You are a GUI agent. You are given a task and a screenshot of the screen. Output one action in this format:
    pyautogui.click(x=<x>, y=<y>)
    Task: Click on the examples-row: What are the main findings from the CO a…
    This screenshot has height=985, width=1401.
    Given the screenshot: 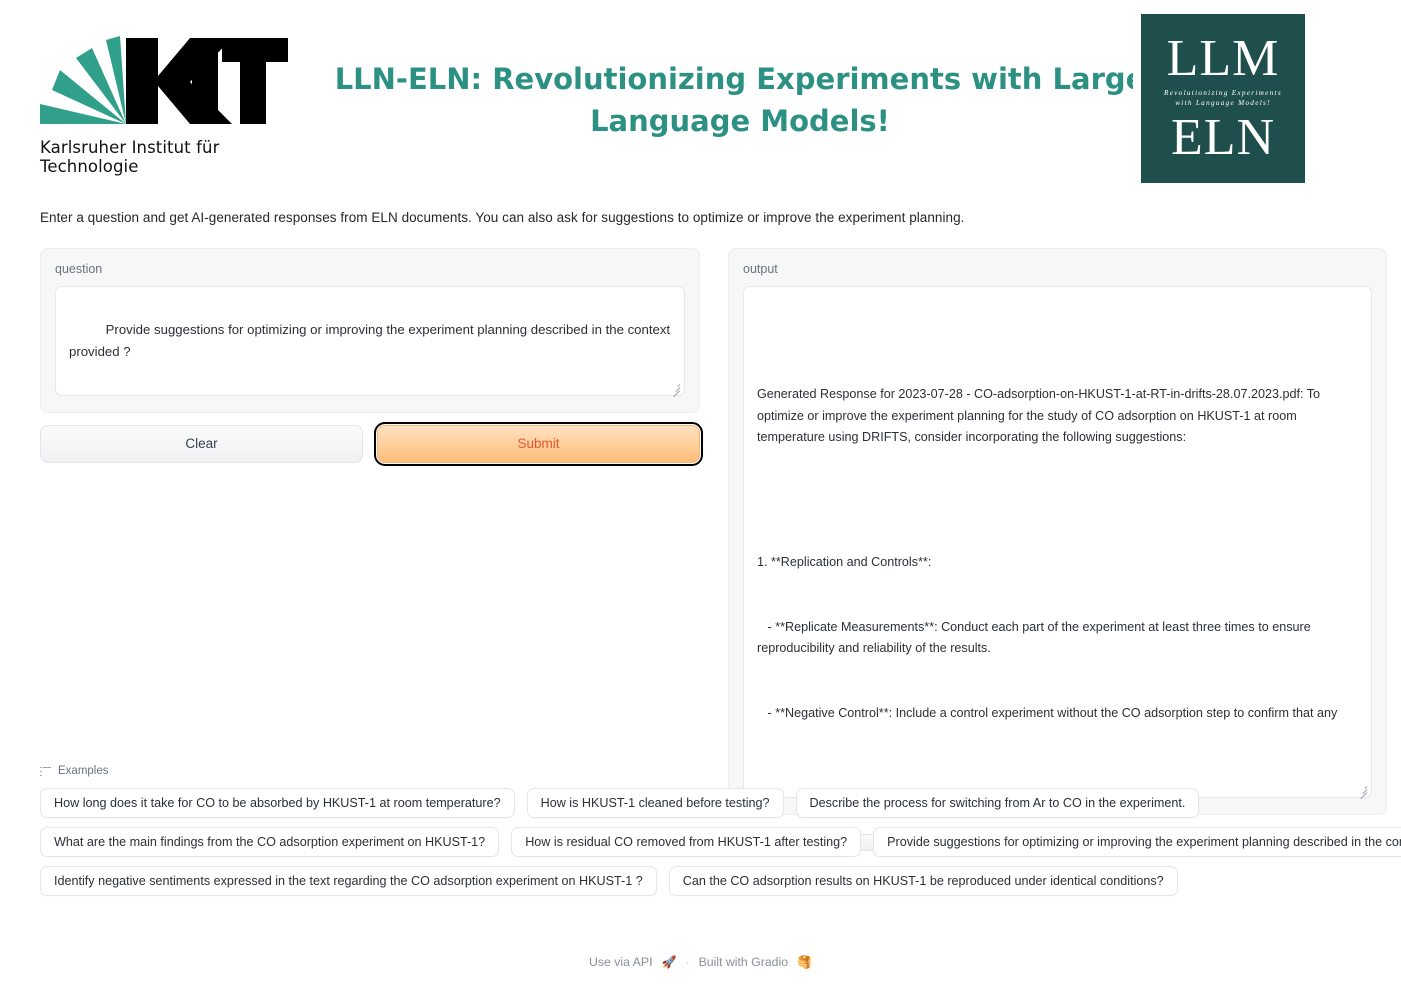 What is the action you would take?
    pyautogui.click(x=720, y=842)
    